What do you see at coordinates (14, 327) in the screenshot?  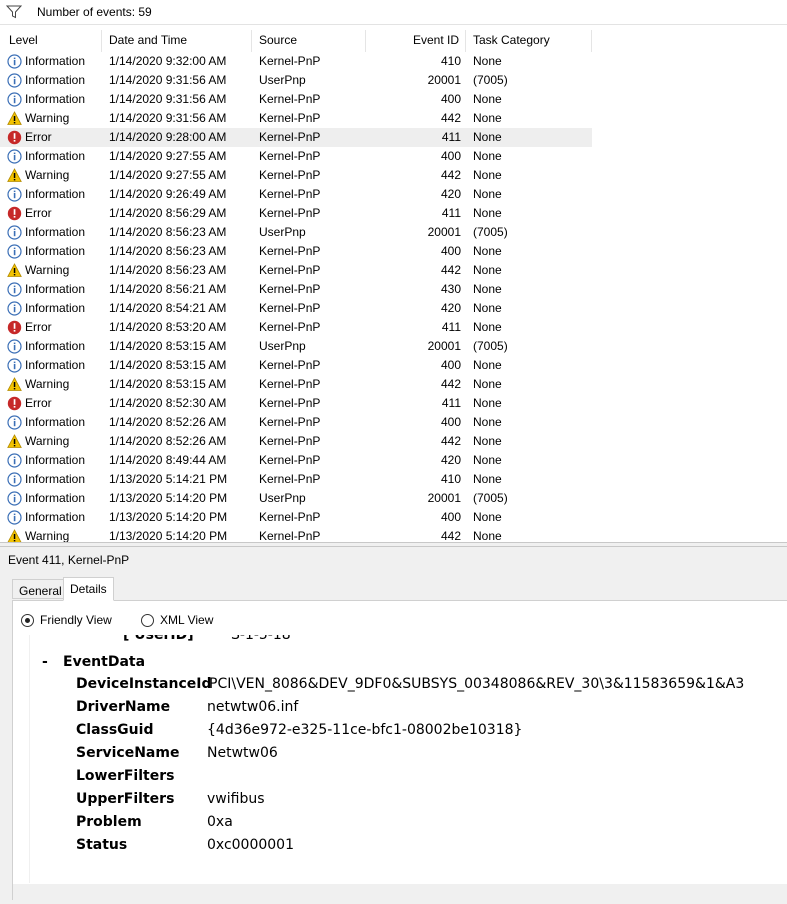 I see `error-icon` at bounding box center [14, 327].